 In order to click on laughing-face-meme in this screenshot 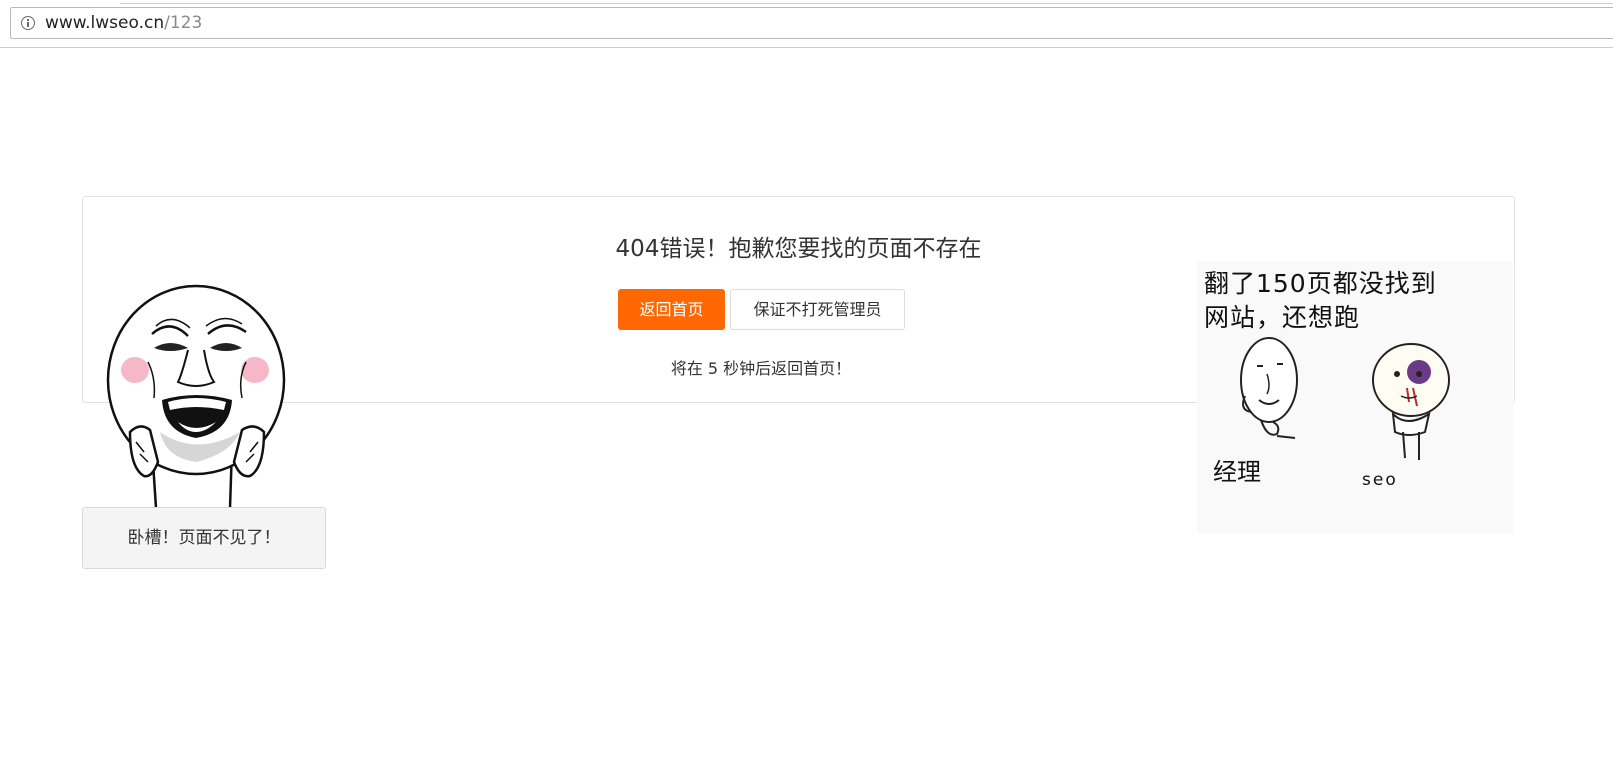, I will do `click(197, 395)`.